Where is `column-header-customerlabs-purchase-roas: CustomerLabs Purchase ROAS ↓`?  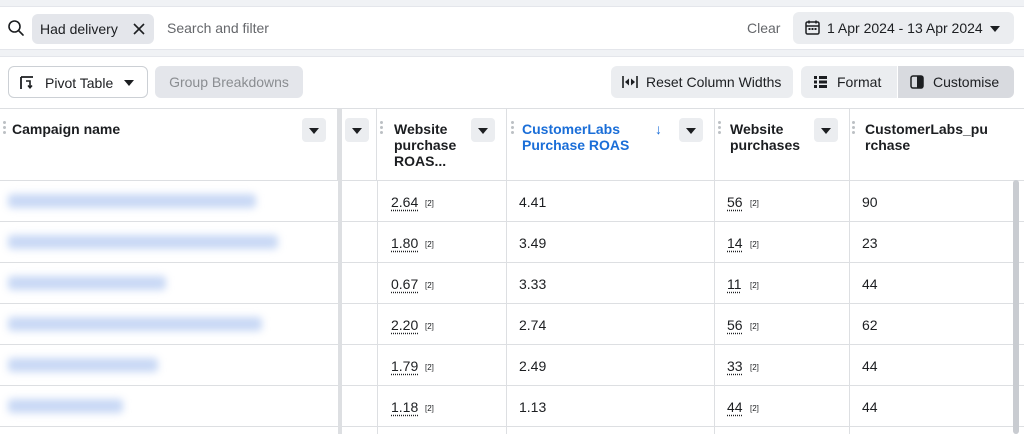
column-header-customerlabs-purchase-roas: CustomerLabs Purchase ROAS ↓ is located at coordinates (611, 144).